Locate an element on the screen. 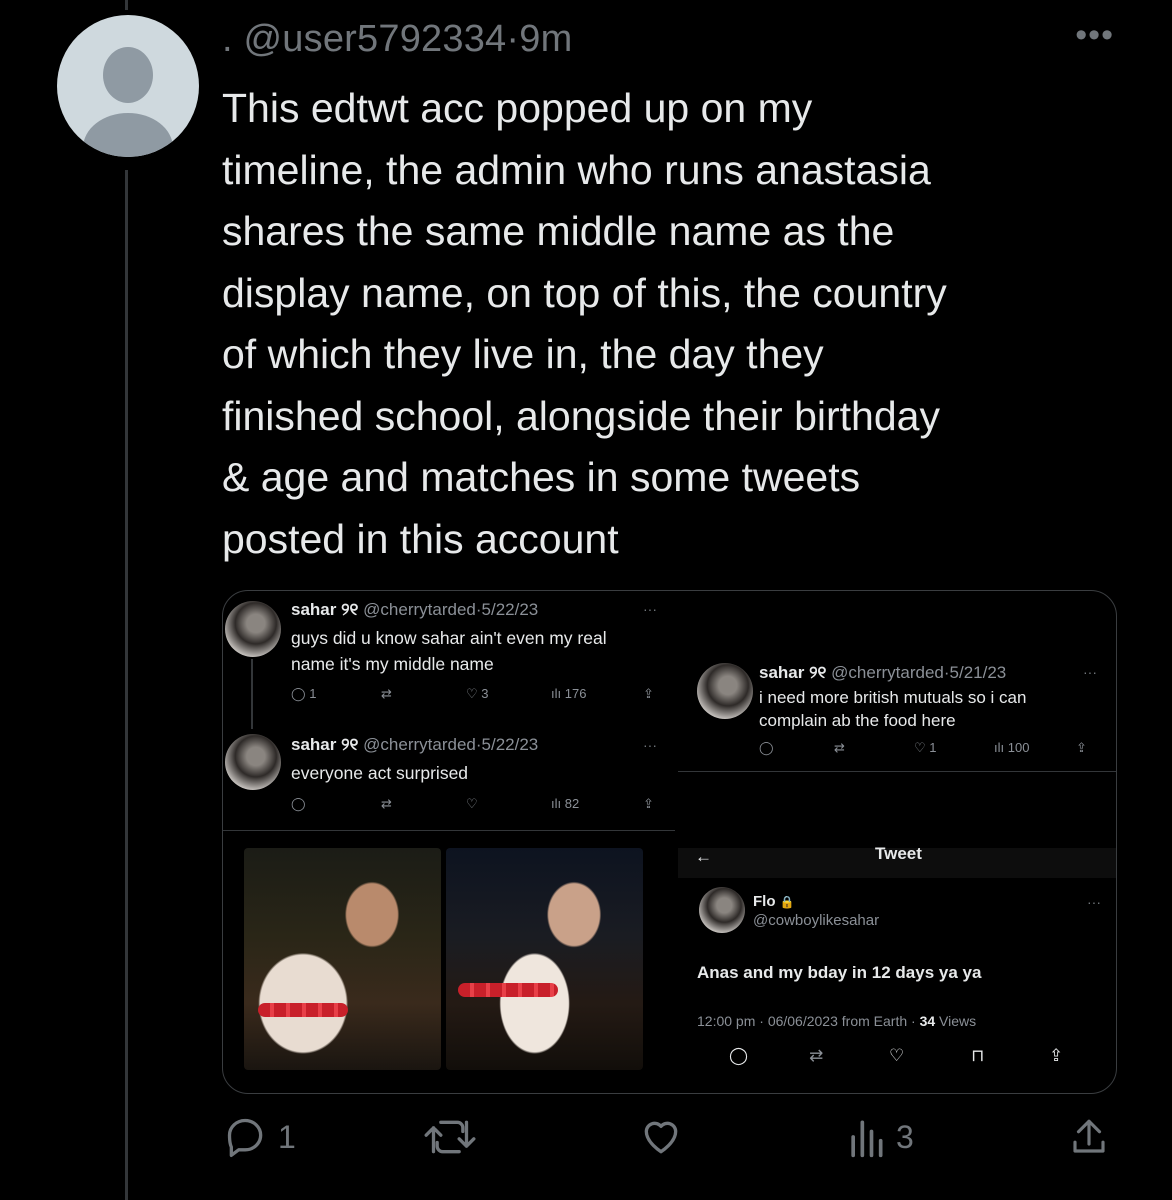  embedded-like-count: 3 is located at coordinates (485, 693).